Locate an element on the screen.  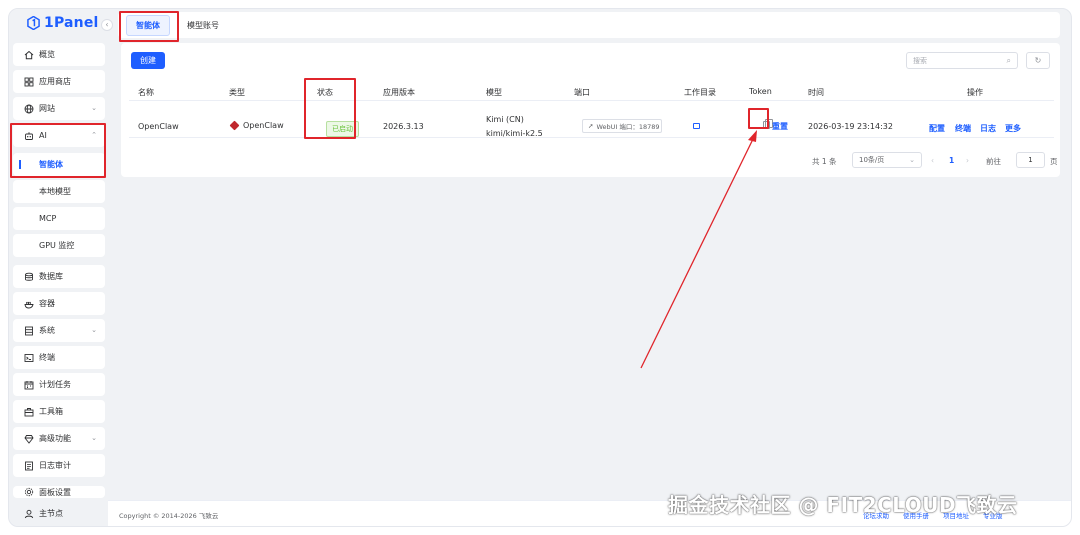
robot-icon is located at coordinates (29, 136).